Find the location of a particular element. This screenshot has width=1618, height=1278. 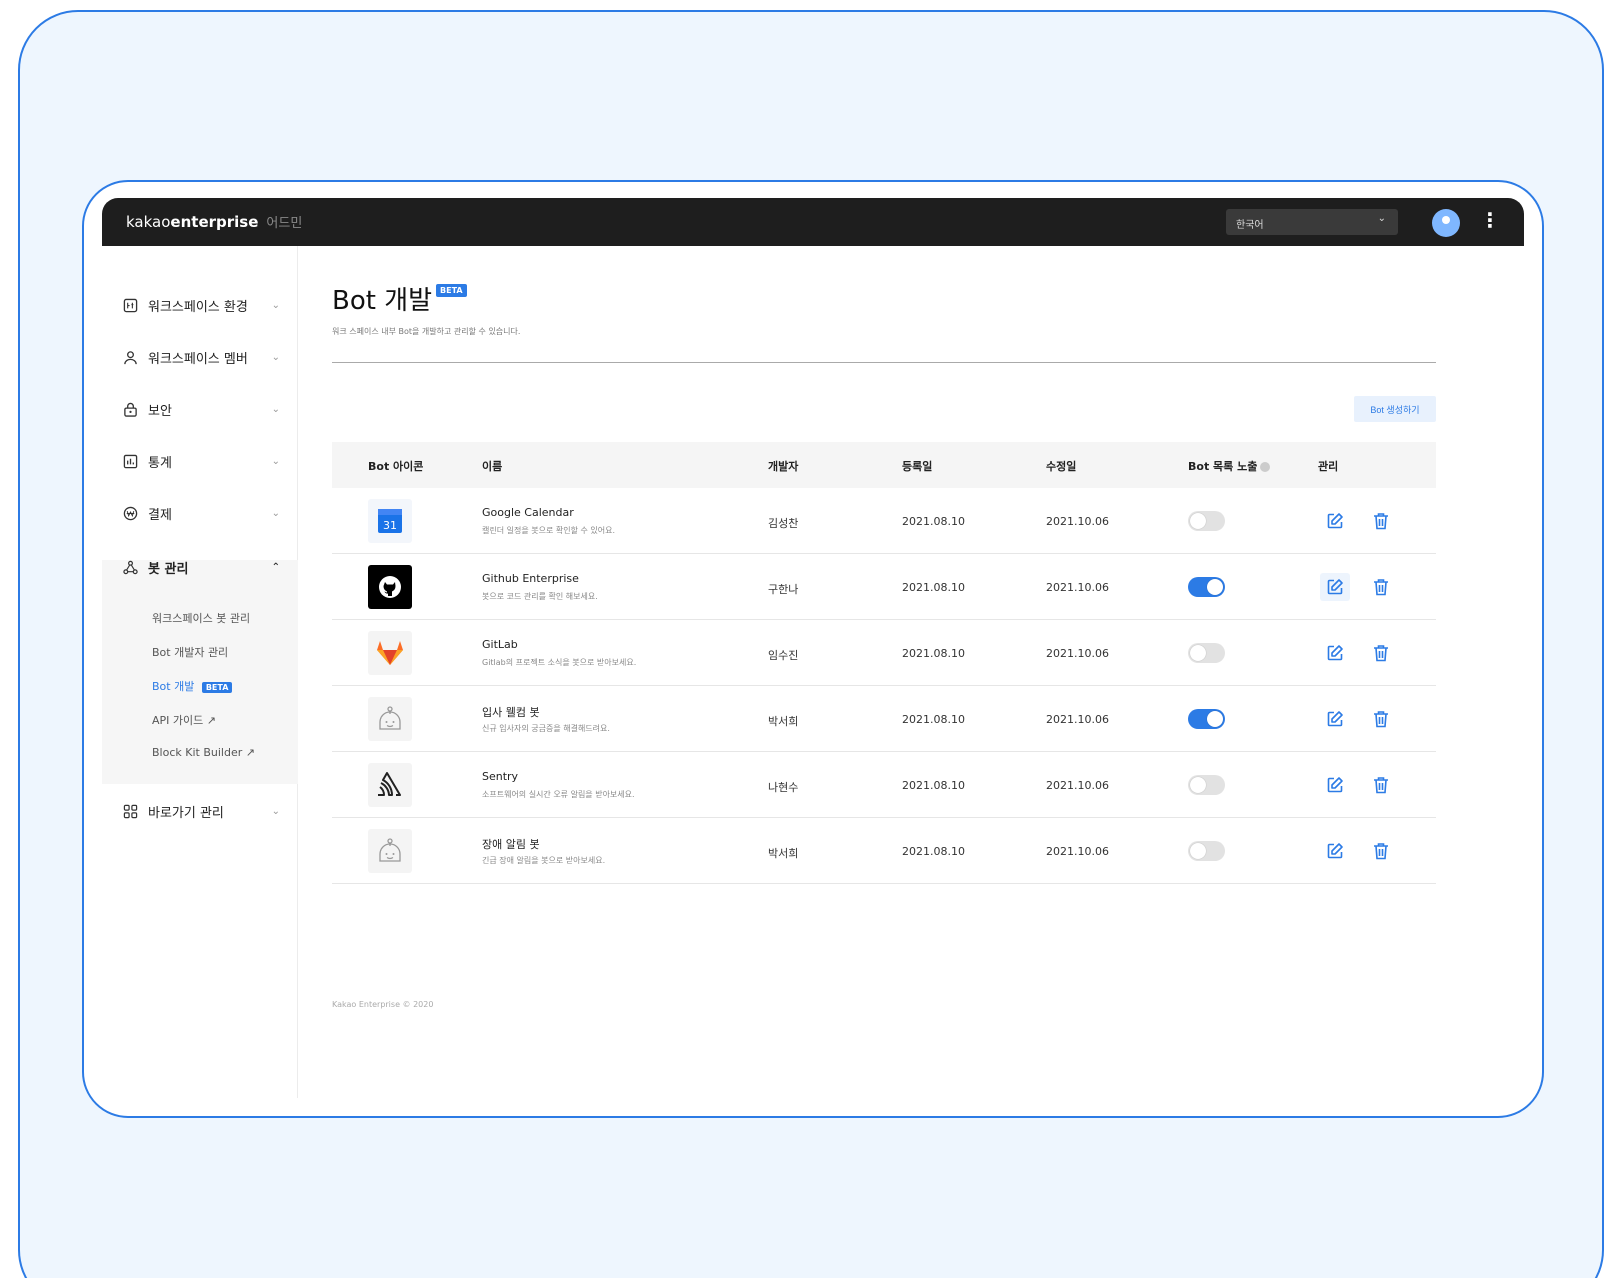

sub-item-bot-developers: Bot 개발자 관리 is located at coordinates (190, 652).